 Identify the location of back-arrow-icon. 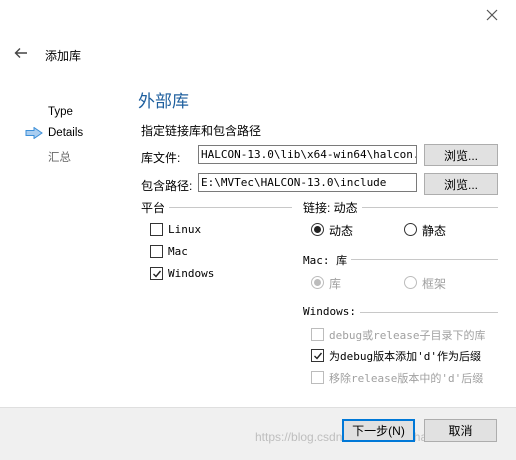
(20, 53).